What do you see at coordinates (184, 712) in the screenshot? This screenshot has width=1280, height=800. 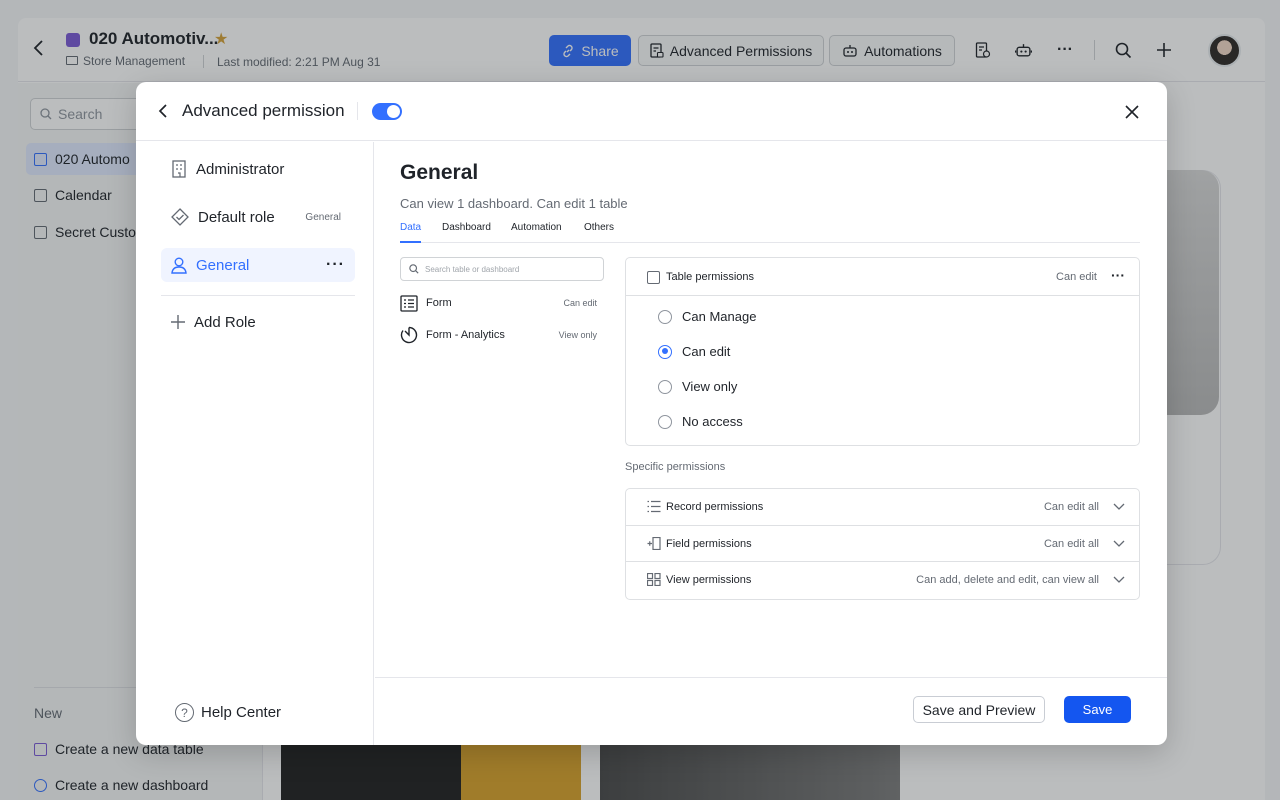 I see `help-icon: ?` at bounding box center [184, 712].